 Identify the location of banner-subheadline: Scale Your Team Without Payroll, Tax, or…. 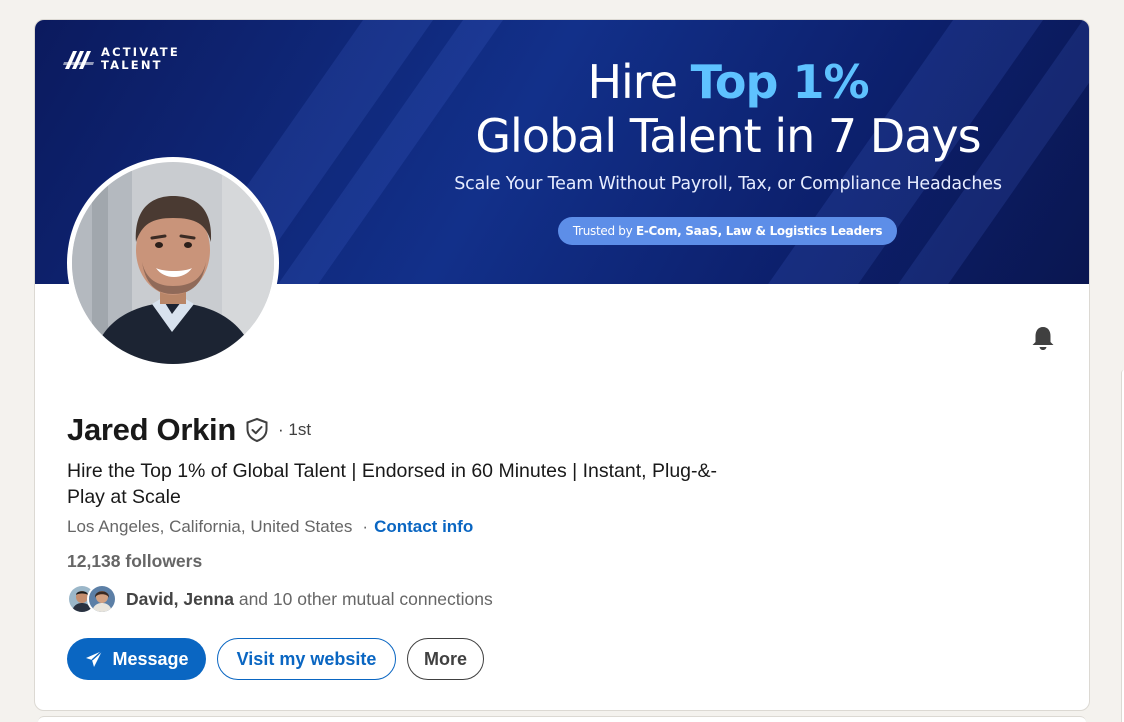
(728, 184).